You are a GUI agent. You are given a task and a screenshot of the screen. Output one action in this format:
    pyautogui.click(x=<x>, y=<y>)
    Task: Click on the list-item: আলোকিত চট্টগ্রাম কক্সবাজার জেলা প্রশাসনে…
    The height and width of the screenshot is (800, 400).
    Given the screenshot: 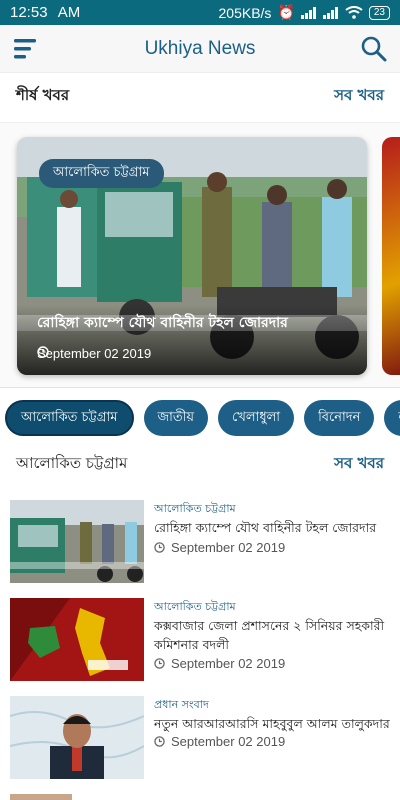 What is the action you would take?
    pyautogui.click(x=200, y=639)
    